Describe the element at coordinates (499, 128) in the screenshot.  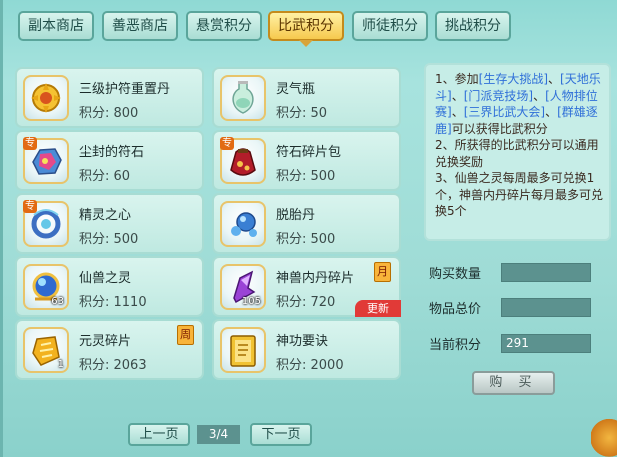
I see `rule-text: 可以获得比武积分` at that location.